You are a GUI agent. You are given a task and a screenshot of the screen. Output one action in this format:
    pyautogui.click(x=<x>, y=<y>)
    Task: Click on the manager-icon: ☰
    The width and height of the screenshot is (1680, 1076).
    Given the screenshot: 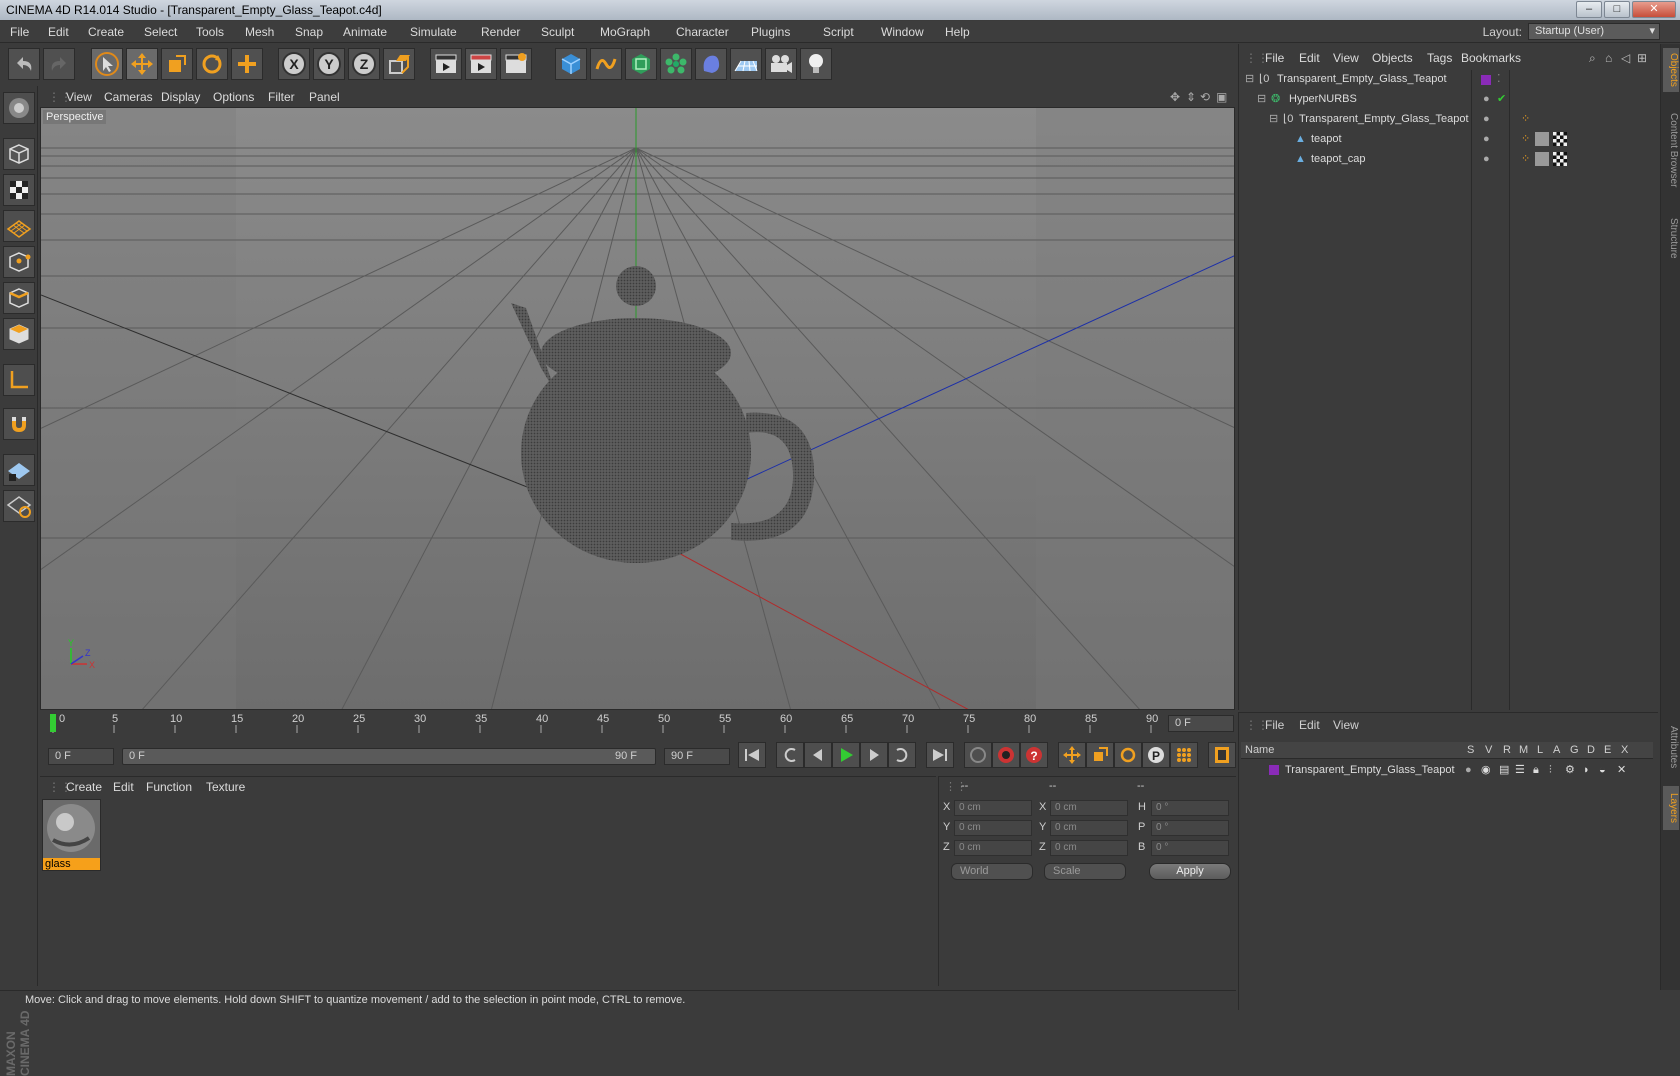 What is the action you would take?
    pyautogui.click(x=1520, y=770)
    